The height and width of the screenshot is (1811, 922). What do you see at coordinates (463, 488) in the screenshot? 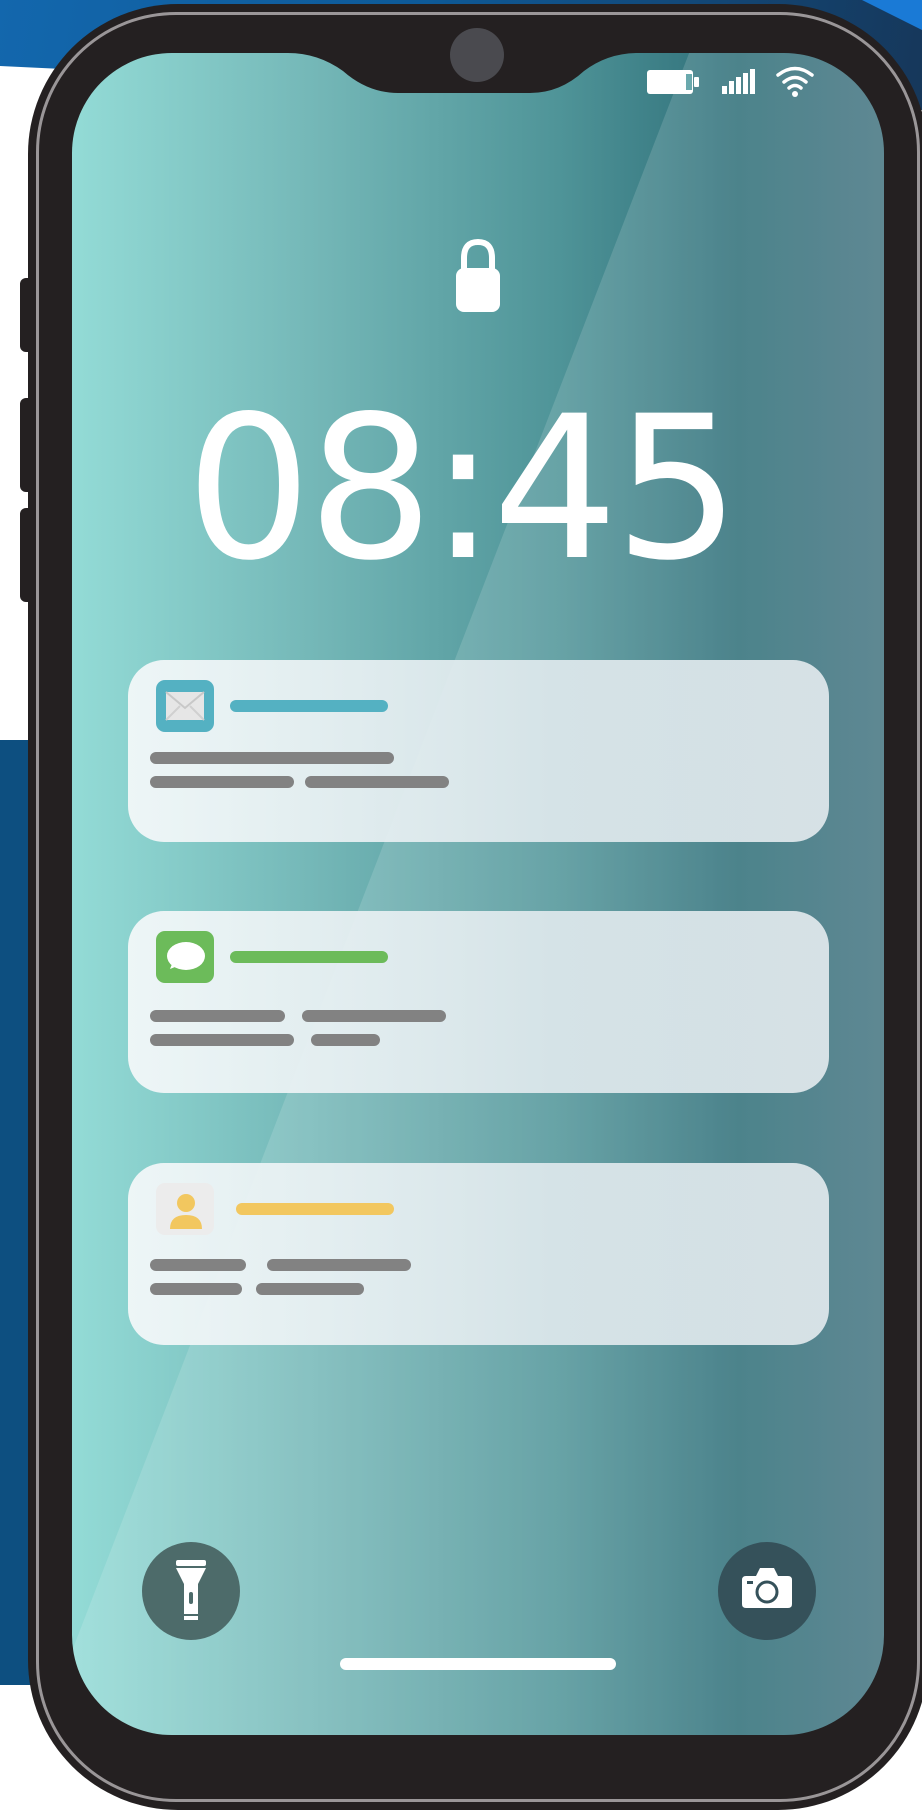
I see `lock-screen-clock: 08:45` at bounding box center [463, 488].